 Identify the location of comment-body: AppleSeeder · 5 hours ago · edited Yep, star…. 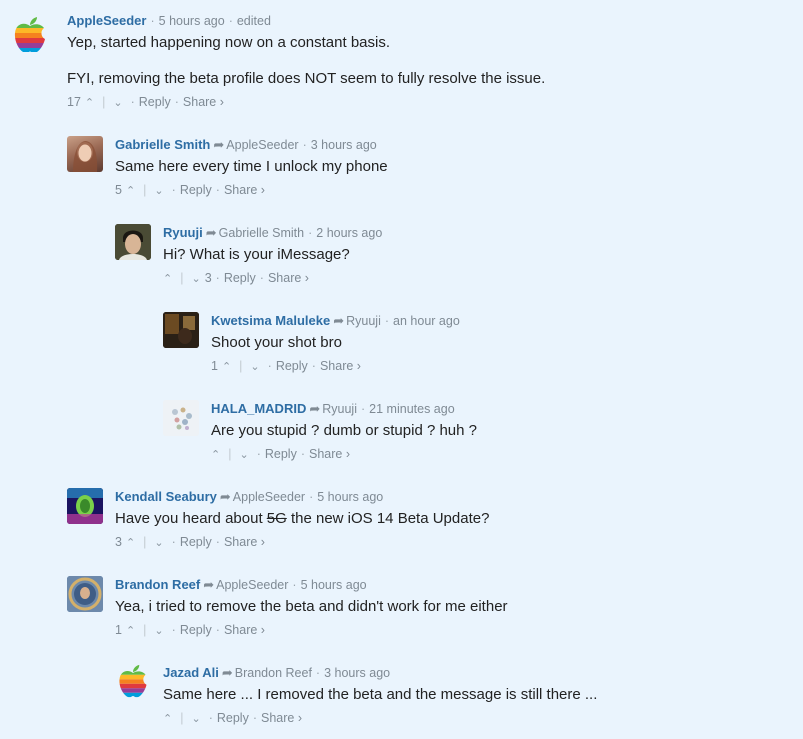
(306, 62).